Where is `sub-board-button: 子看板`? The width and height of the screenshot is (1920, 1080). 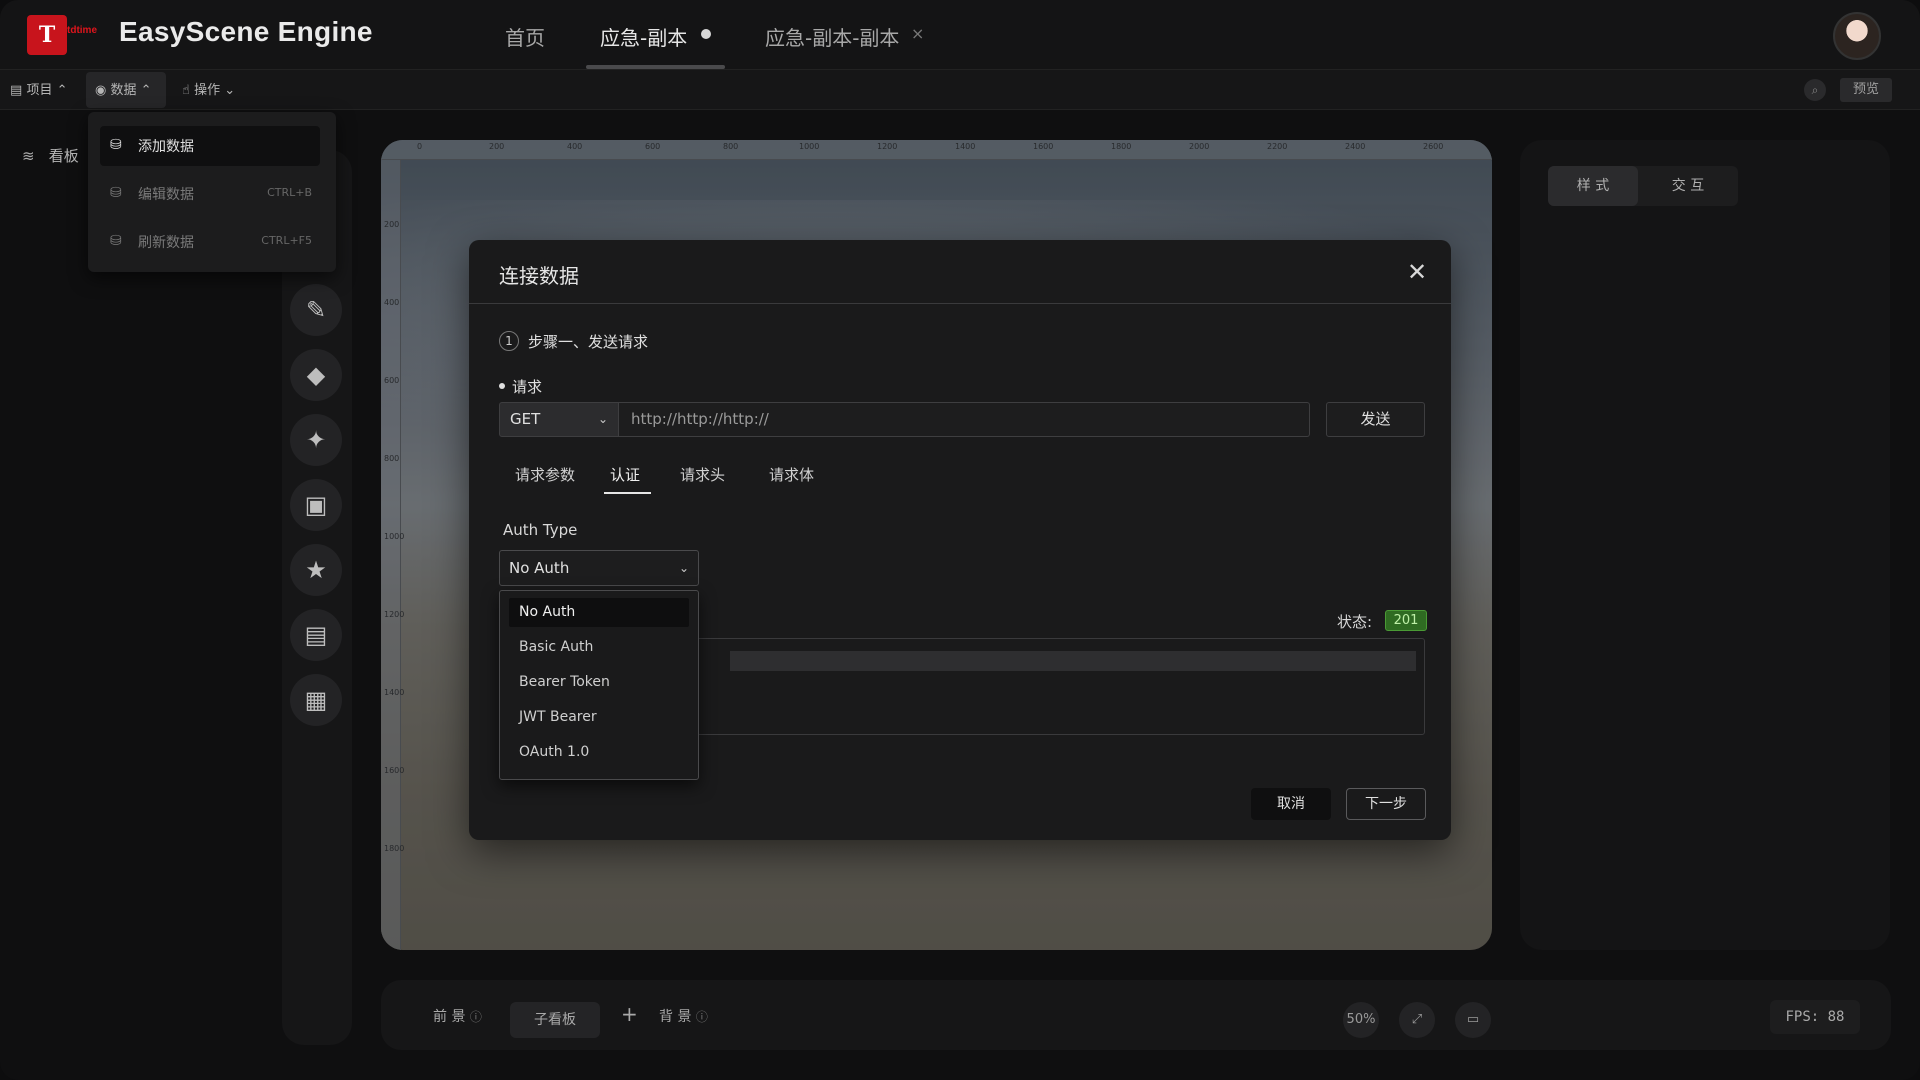 sub-board-button: 子看板 is located at coordinates (555, 1020).